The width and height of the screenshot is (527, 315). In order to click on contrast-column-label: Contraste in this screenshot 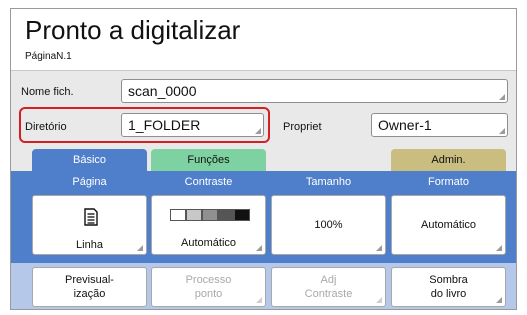, I will do `click(208, 182)`.